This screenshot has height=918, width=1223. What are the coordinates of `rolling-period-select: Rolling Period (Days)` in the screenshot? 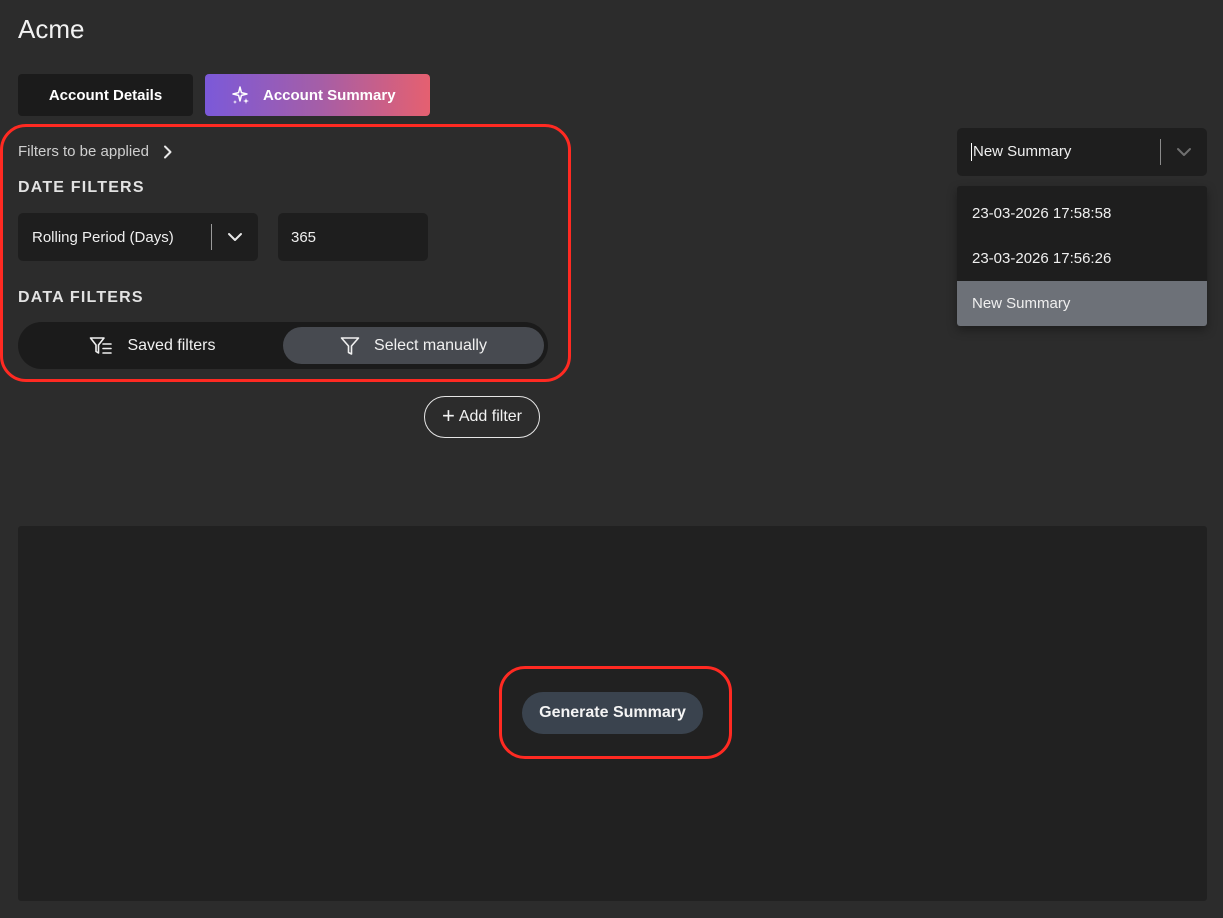 It's located at (138, 237).